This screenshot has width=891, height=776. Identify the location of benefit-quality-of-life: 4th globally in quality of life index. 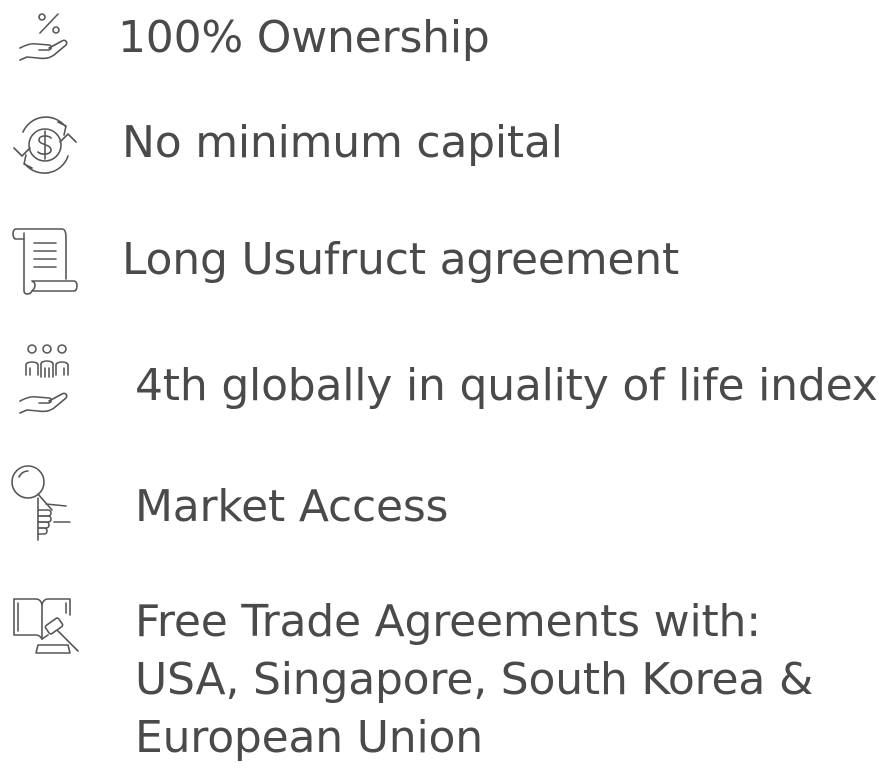
(445, 380).